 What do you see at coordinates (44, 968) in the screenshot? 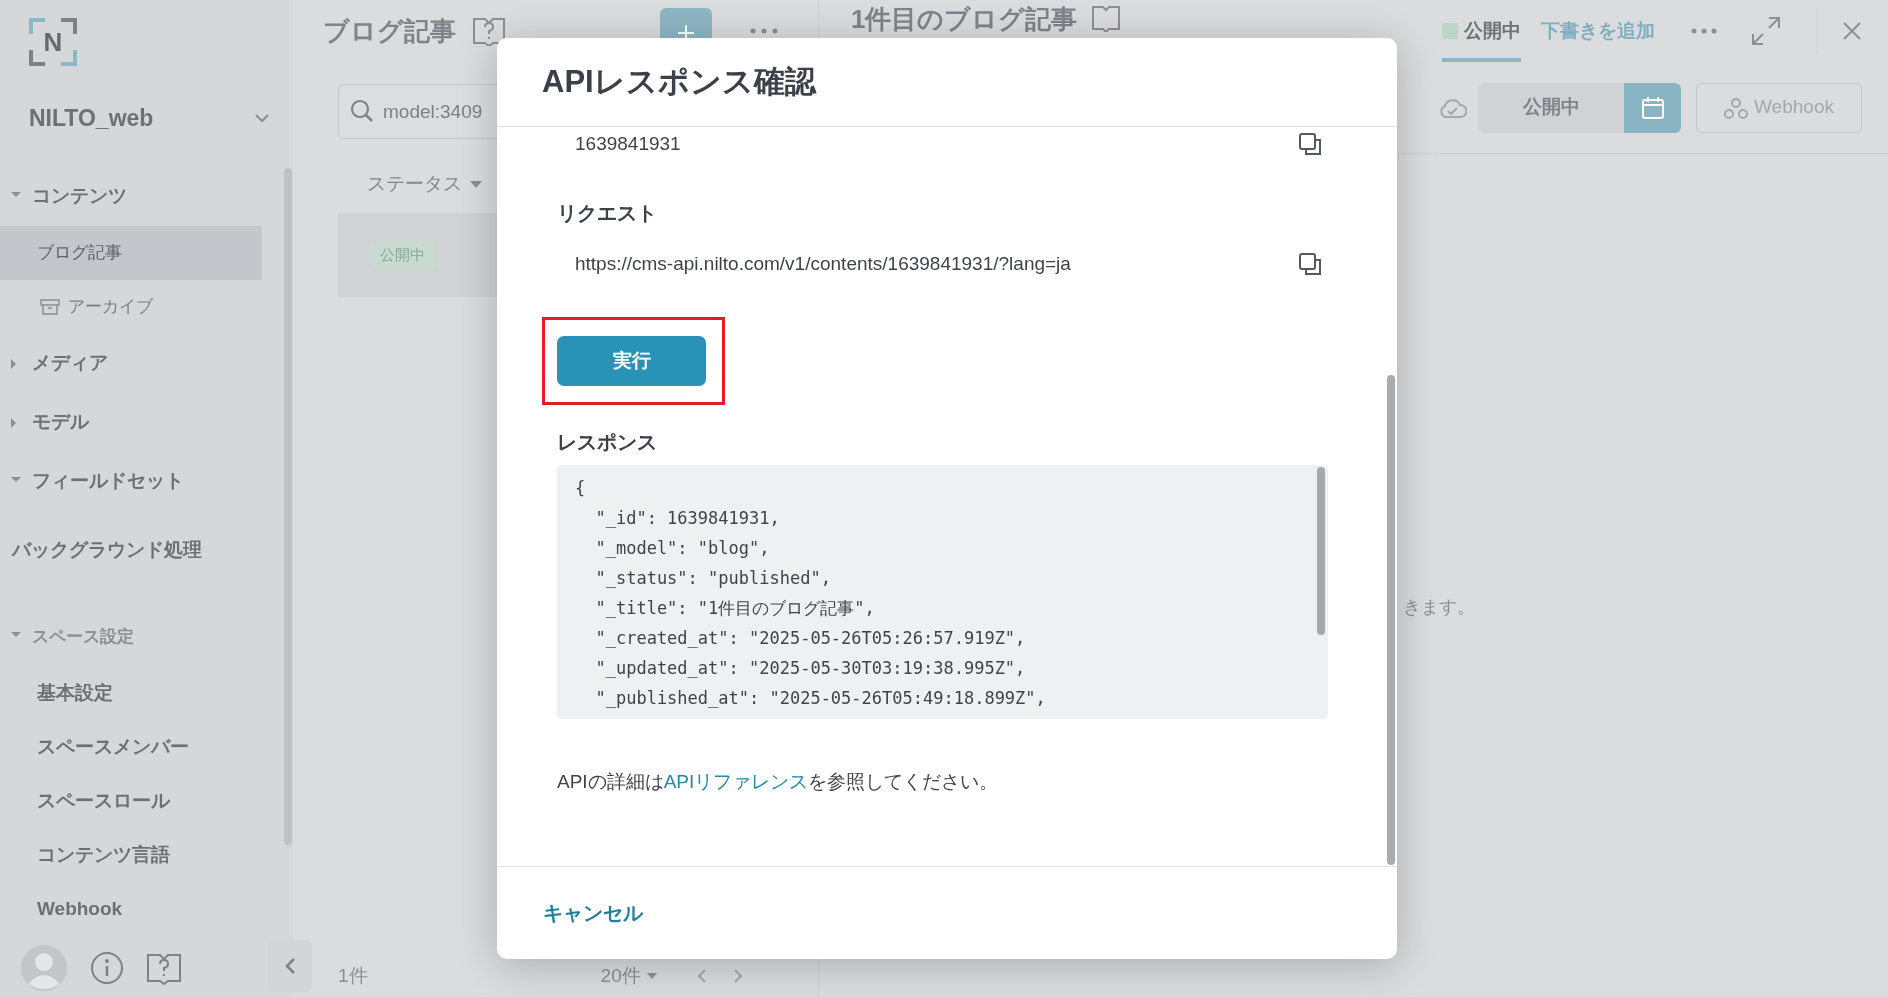
I see `avatar-icon` at bounding box center [44, 968].